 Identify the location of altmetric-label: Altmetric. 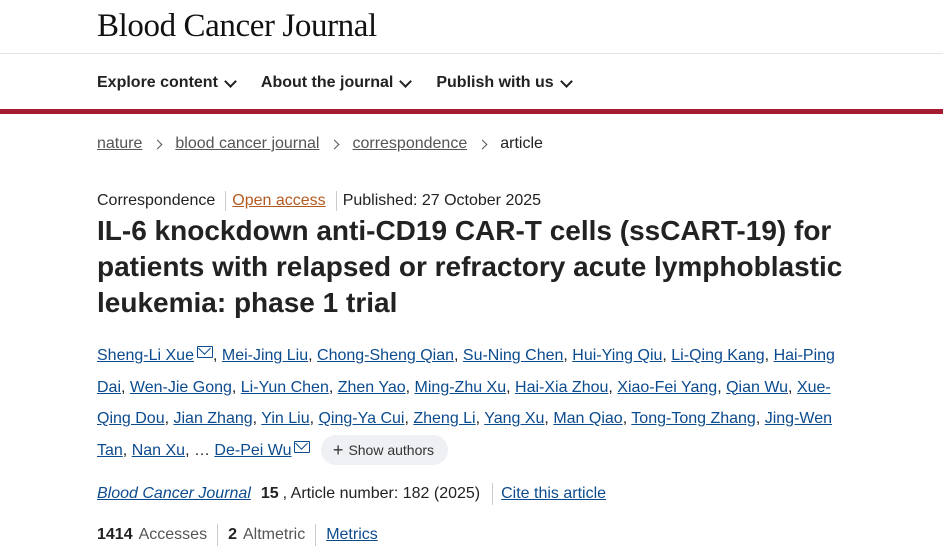
(274, 534).